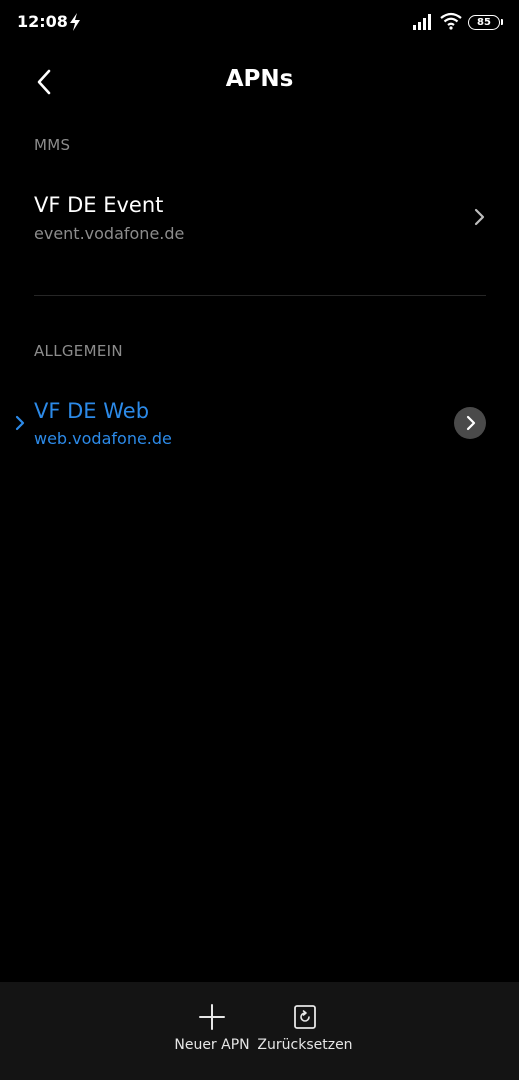  I want to click on apn-item-vf-de-web: VF DE Web web.vodafone.de, so click(259, 430).